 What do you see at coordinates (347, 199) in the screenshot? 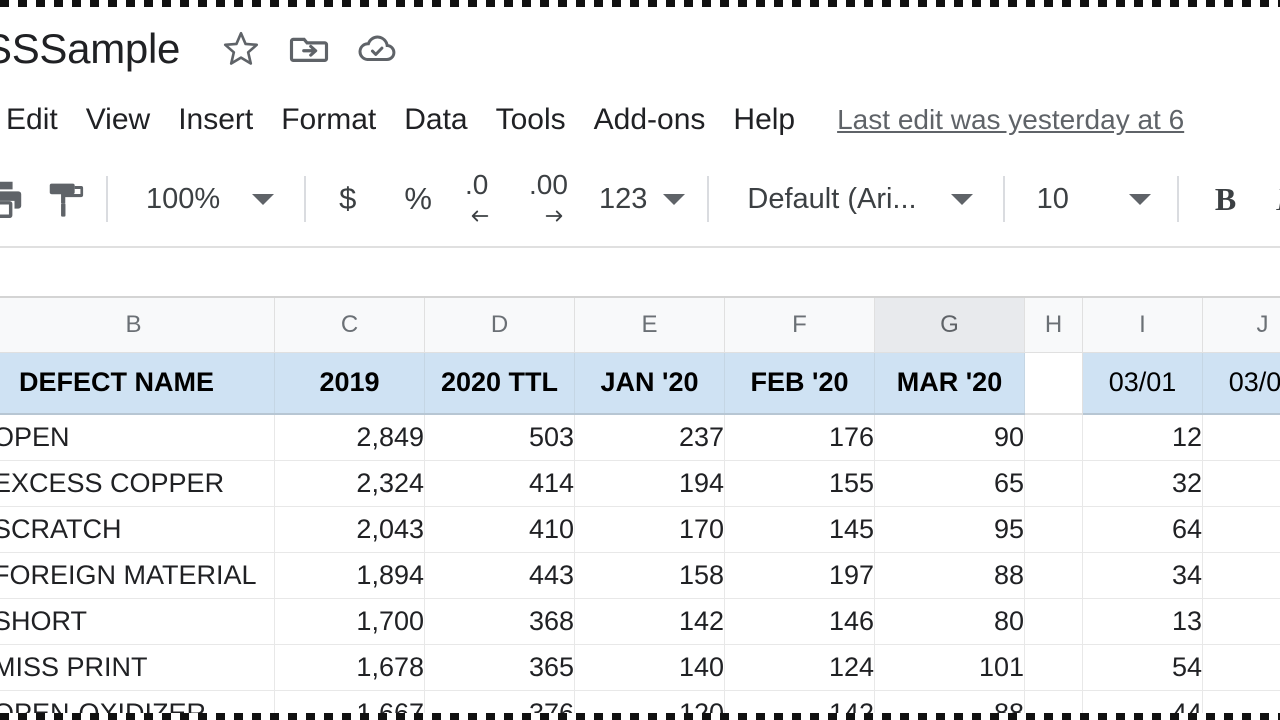
I see `currency-format-button: $` at bounding box center [347, 199].